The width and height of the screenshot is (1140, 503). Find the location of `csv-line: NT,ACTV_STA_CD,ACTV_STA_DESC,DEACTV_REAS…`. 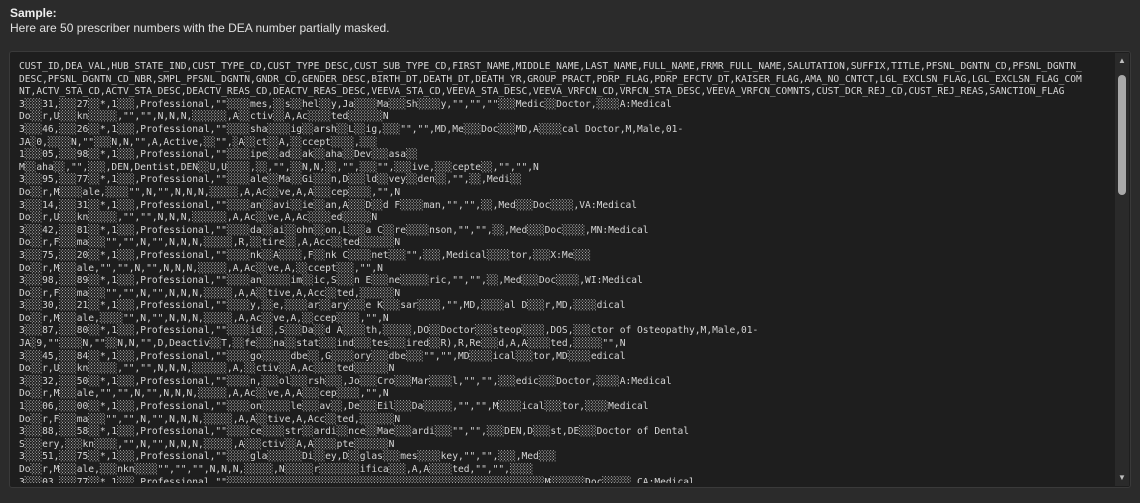

csv-line: NT,ACTV_STA_CD,ACTV_STA_DESC,DEACTV_REAS… is located at coordinates (542, 92).